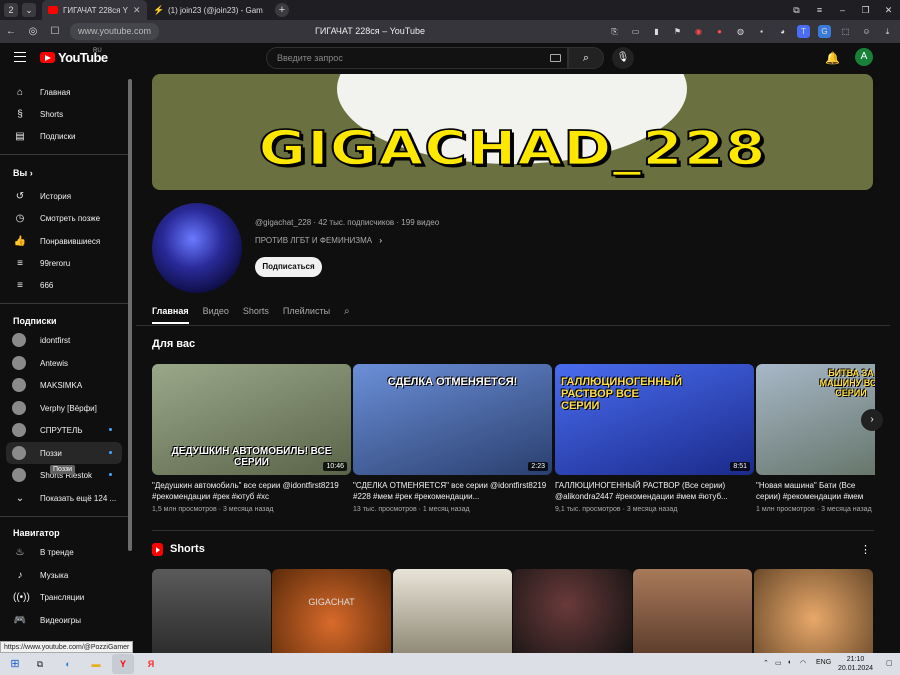  What do you see at coordinates (64, 285) in the screenshot?
I see `sidebar-item-playlist-666: ≡ 666` at bounding box center [64, 285].